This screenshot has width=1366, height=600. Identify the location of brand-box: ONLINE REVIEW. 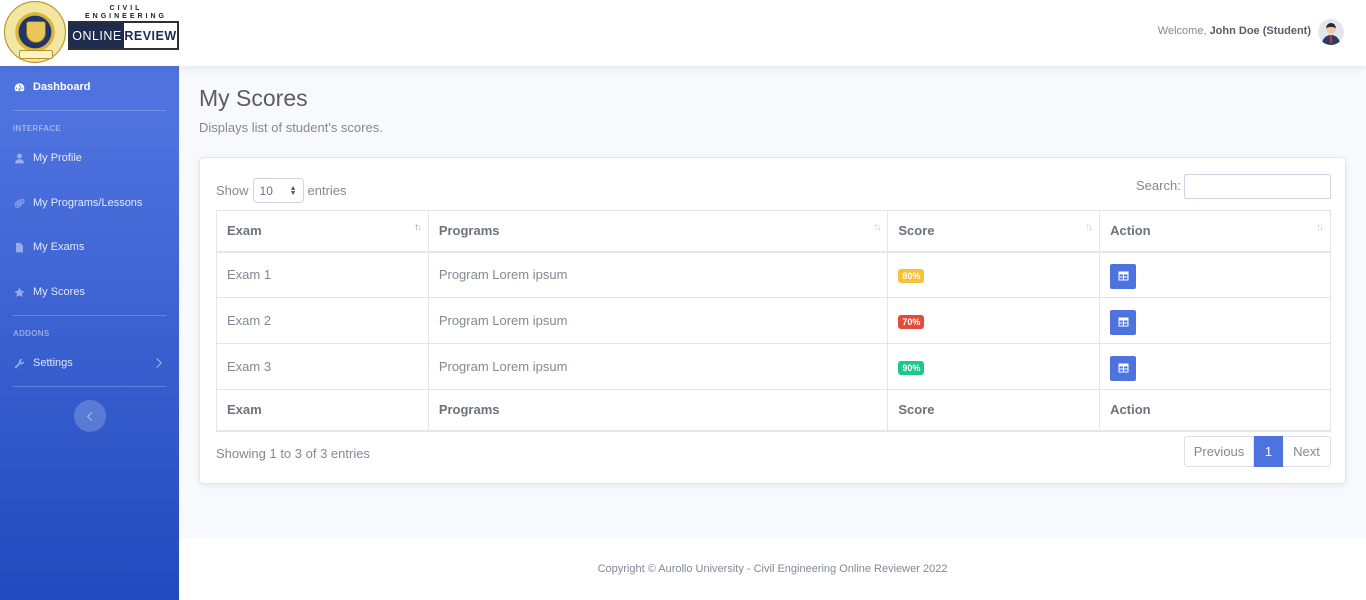
(123, 35).